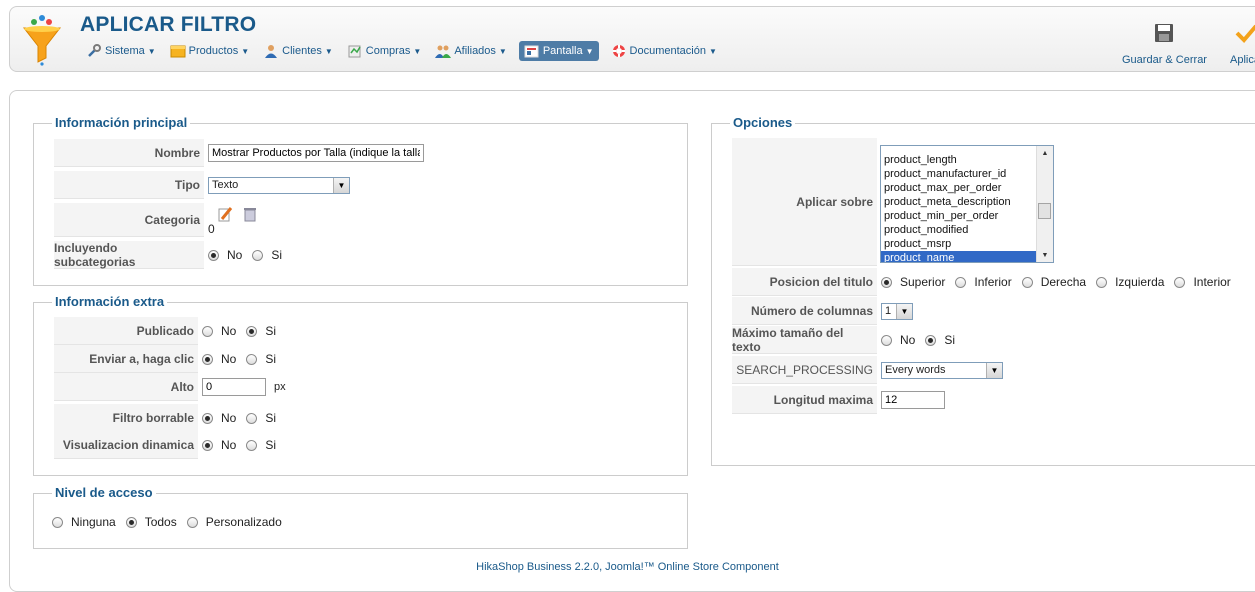  Describe the element at coordinates (888, 311) in the screenshot. I see `columnas-select-value: 1` at that location.